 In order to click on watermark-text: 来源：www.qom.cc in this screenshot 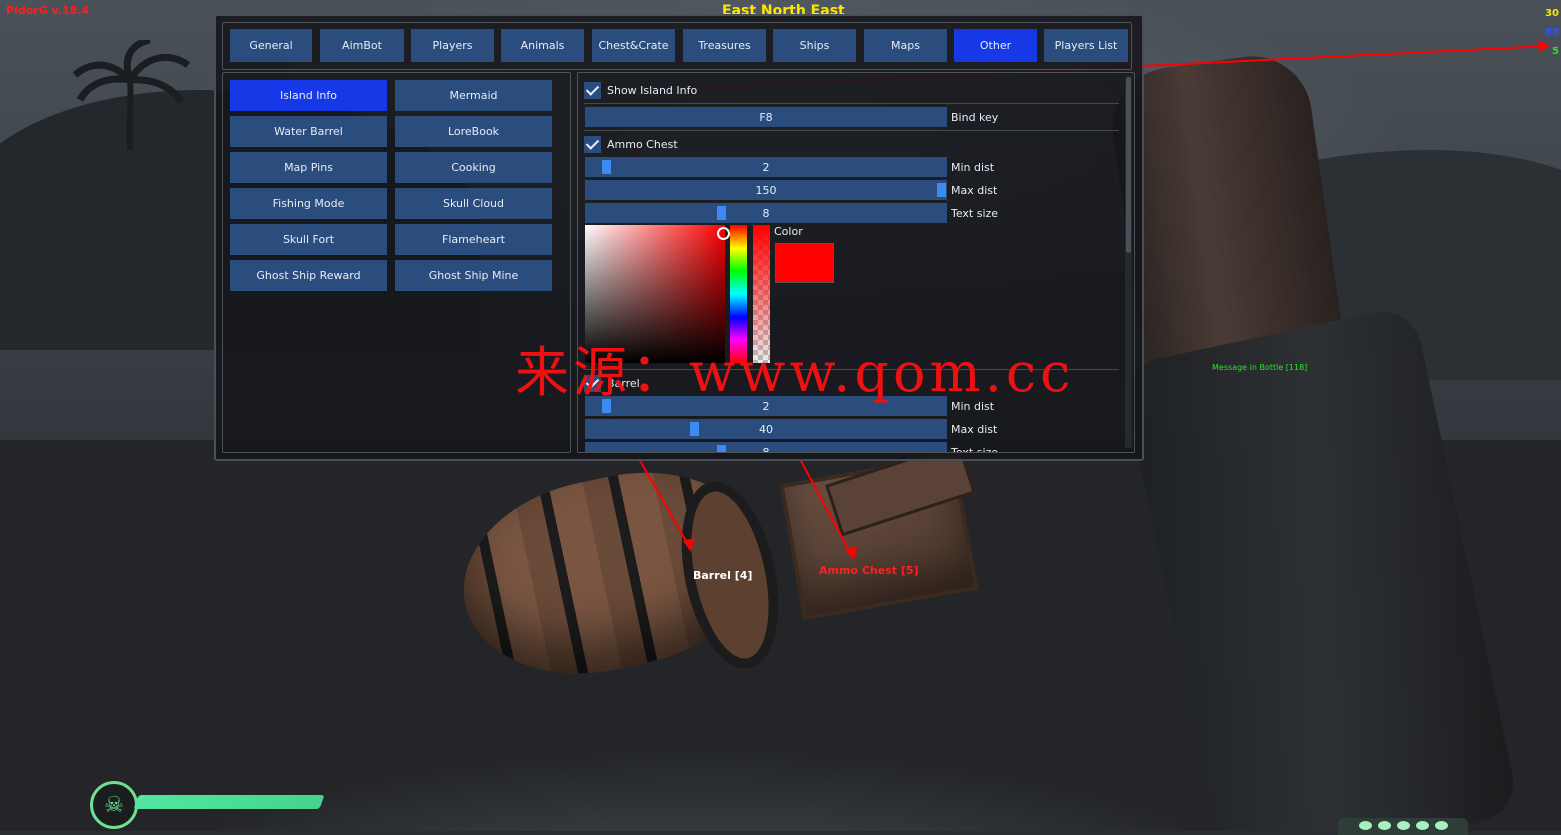, I will do `click(795, 372)`.